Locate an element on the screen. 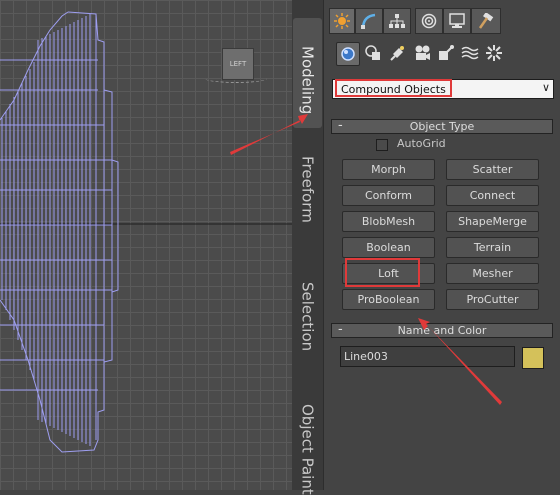 This screenshot has width=560, height=495. hierarchy-tab is located at coordinates (397, 21).